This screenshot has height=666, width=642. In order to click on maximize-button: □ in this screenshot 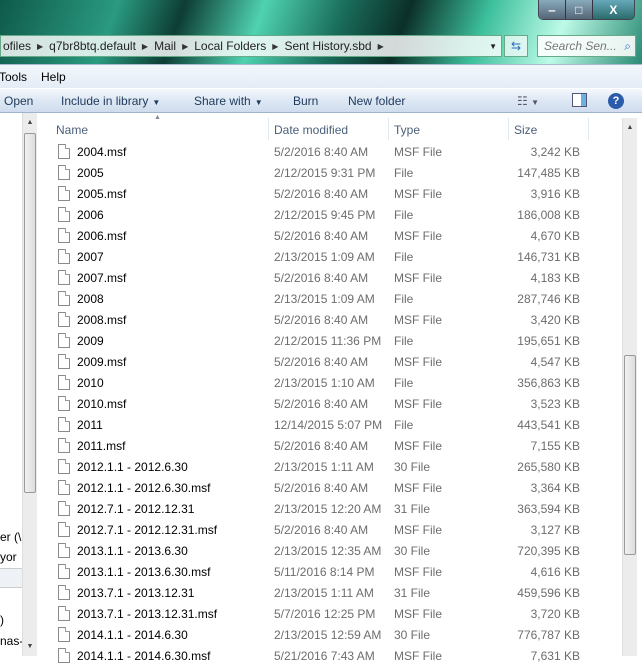, I will do `click(579, 9)`.